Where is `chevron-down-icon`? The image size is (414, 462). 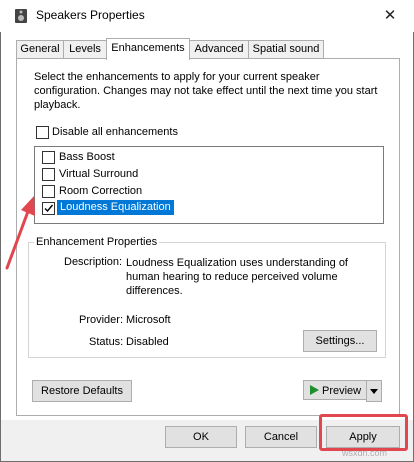
chevron-down-icon is located at coordinates (374, 391).